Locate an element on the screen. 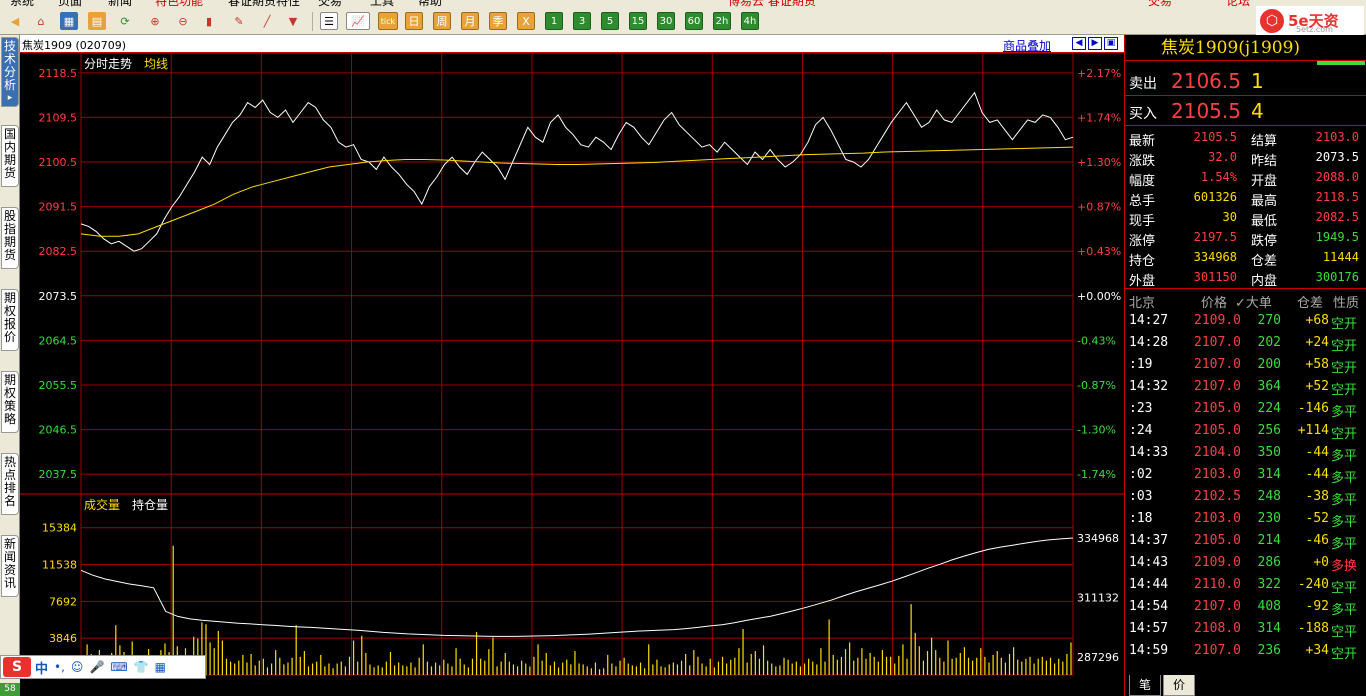 This screenshot has height=696, width=1366. zoom-out-icon: ⊖ is located at coordinates (183, 21).